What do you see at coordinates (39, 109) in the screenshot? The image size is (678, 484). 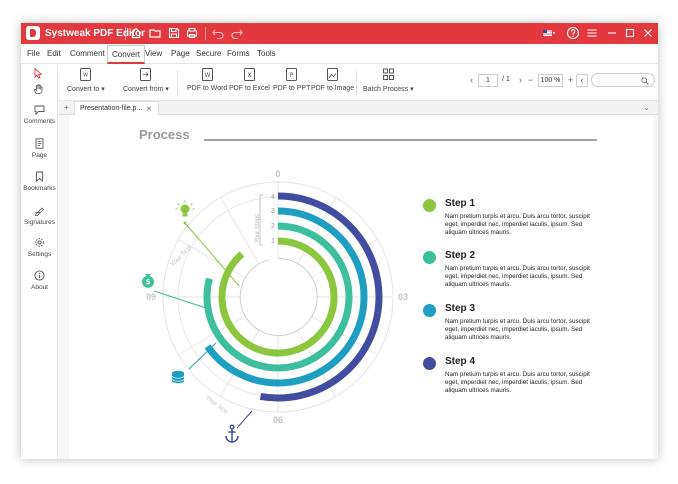 I see `comment-icon` at bounding box center [39, 109].